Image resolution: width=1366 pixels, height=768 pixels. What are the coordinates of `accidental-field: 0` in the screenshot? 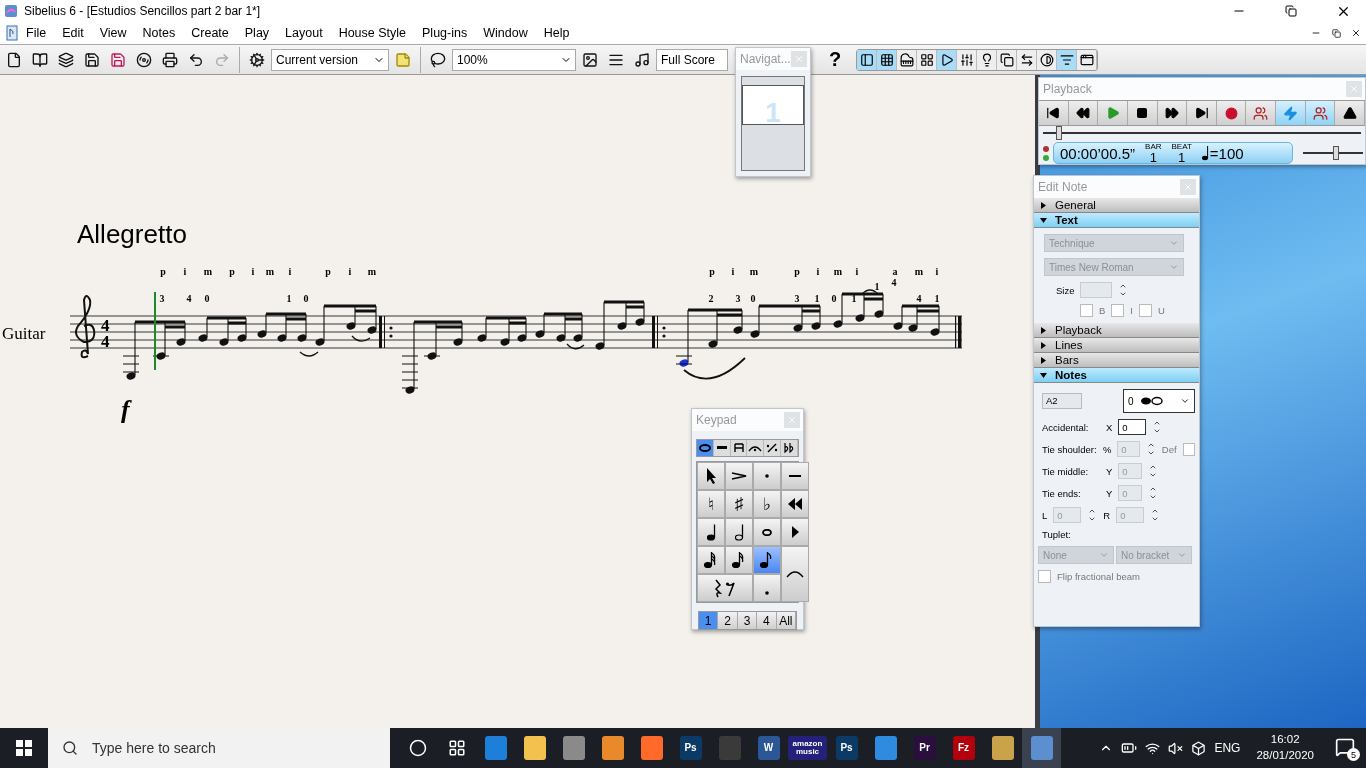 It's located at (1132, 427).